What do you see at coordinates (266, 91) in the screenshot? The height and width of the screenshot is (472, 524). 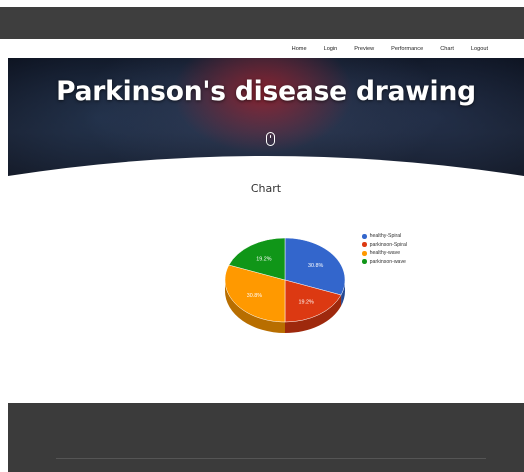 I see `hero-title: Parkinson's disease drawing` at bounding box center [266, 91].